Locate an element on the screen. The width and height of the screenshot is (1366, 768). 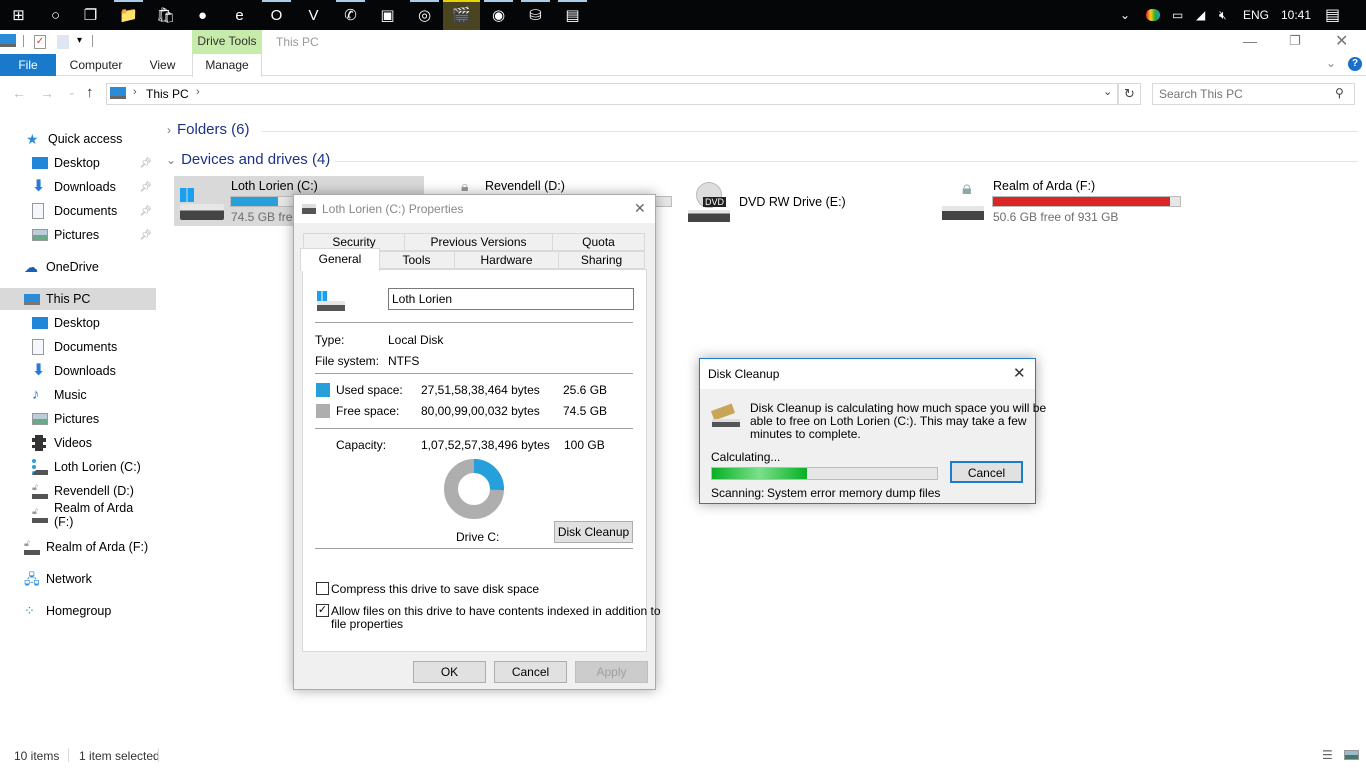
sidebar-item-music: ♪ Music is located at coordinates (78, 395).